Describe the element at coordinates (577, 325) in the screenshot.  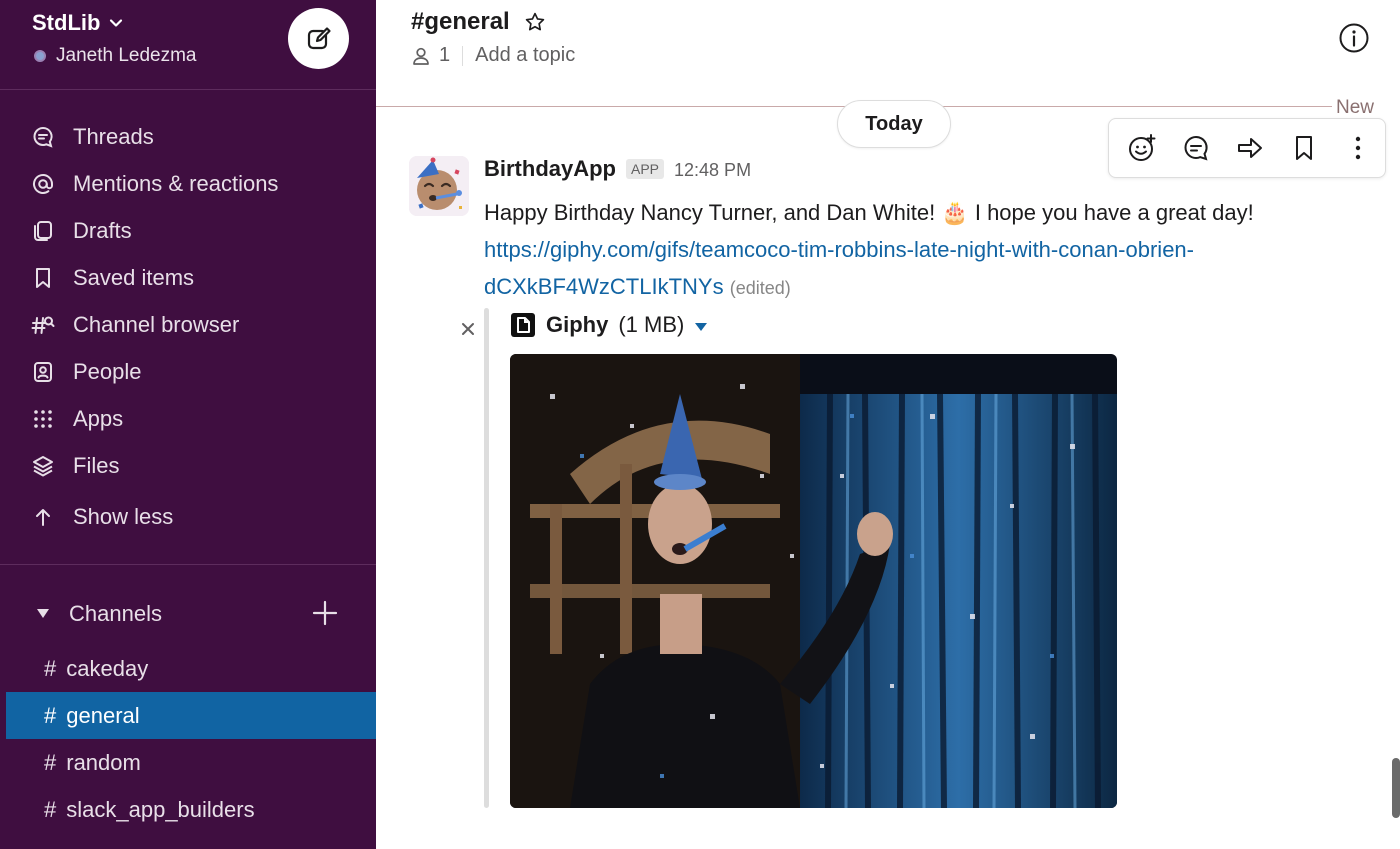
I see `attachment-title: Giphy` at that location.